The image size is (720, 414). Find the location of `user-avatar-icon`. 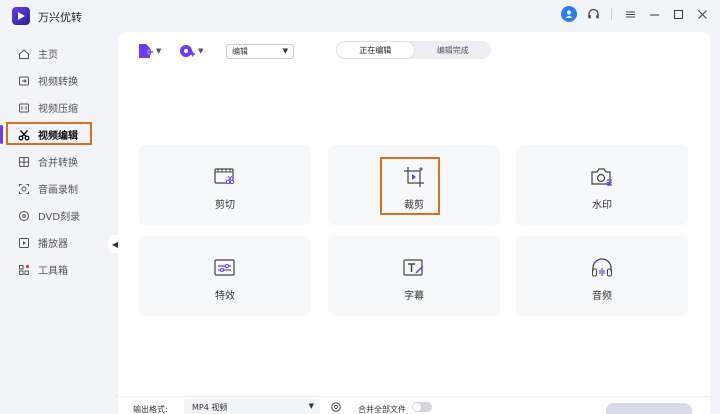

user-avatar-icon is located at coordinates (569, 14).